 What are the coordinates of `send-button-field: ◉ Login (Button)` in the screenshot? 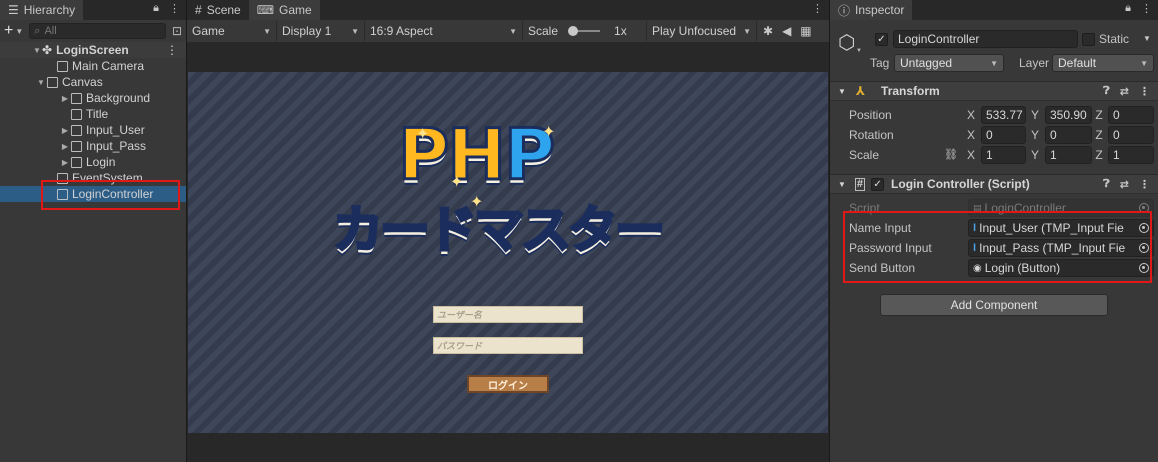 It's located at (1061, 268).